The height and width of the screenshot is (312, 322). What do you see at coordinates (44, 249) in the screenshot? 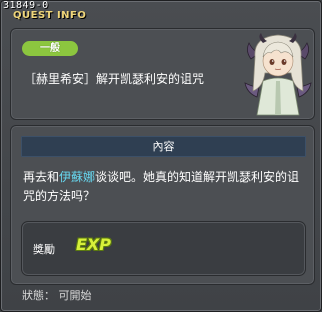
I see `reward-label: 獎勵` at bounding box center [44, 249].